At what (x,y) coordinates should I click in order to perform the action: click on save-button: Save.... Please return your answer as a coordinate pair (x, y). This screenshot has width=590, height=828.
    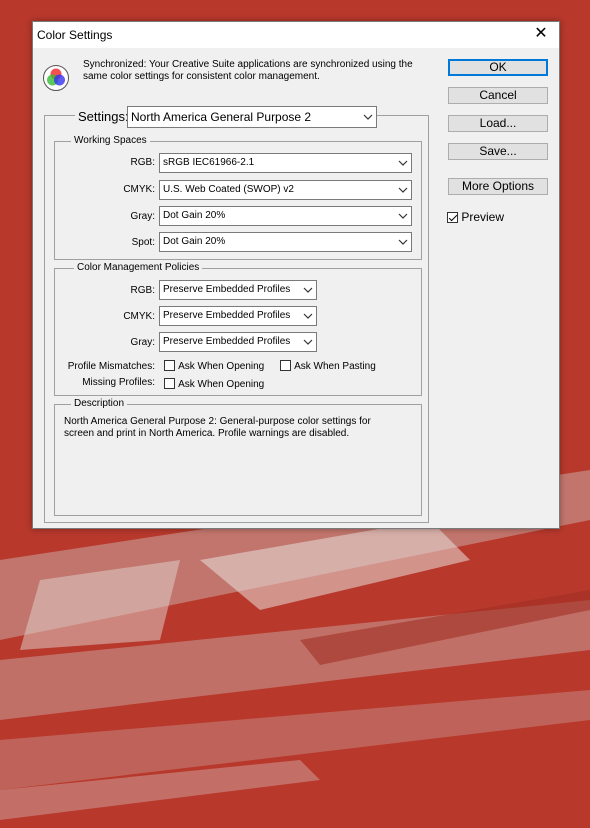
    Looking at the image, I should click on (498, 151).